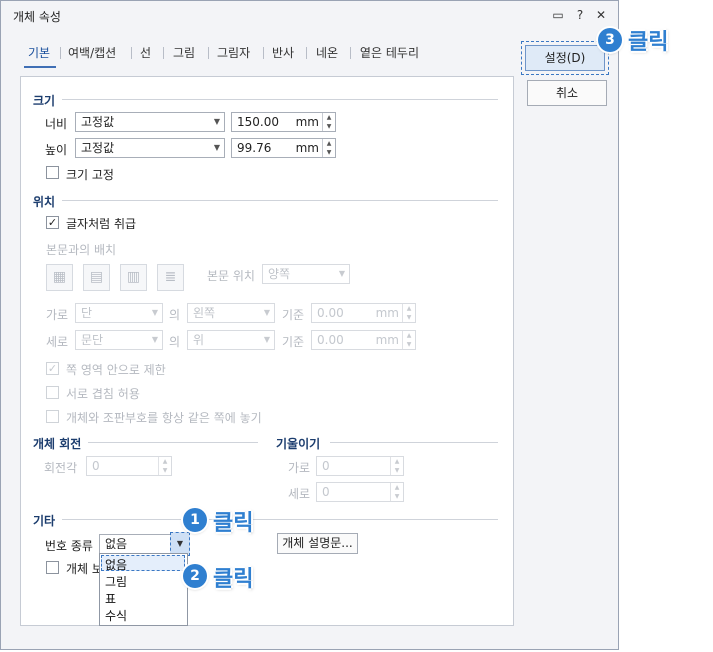  Describe the element at coordinates (98, 148) in the screenshot. I see `height-mode-value: 고정값` at that location.